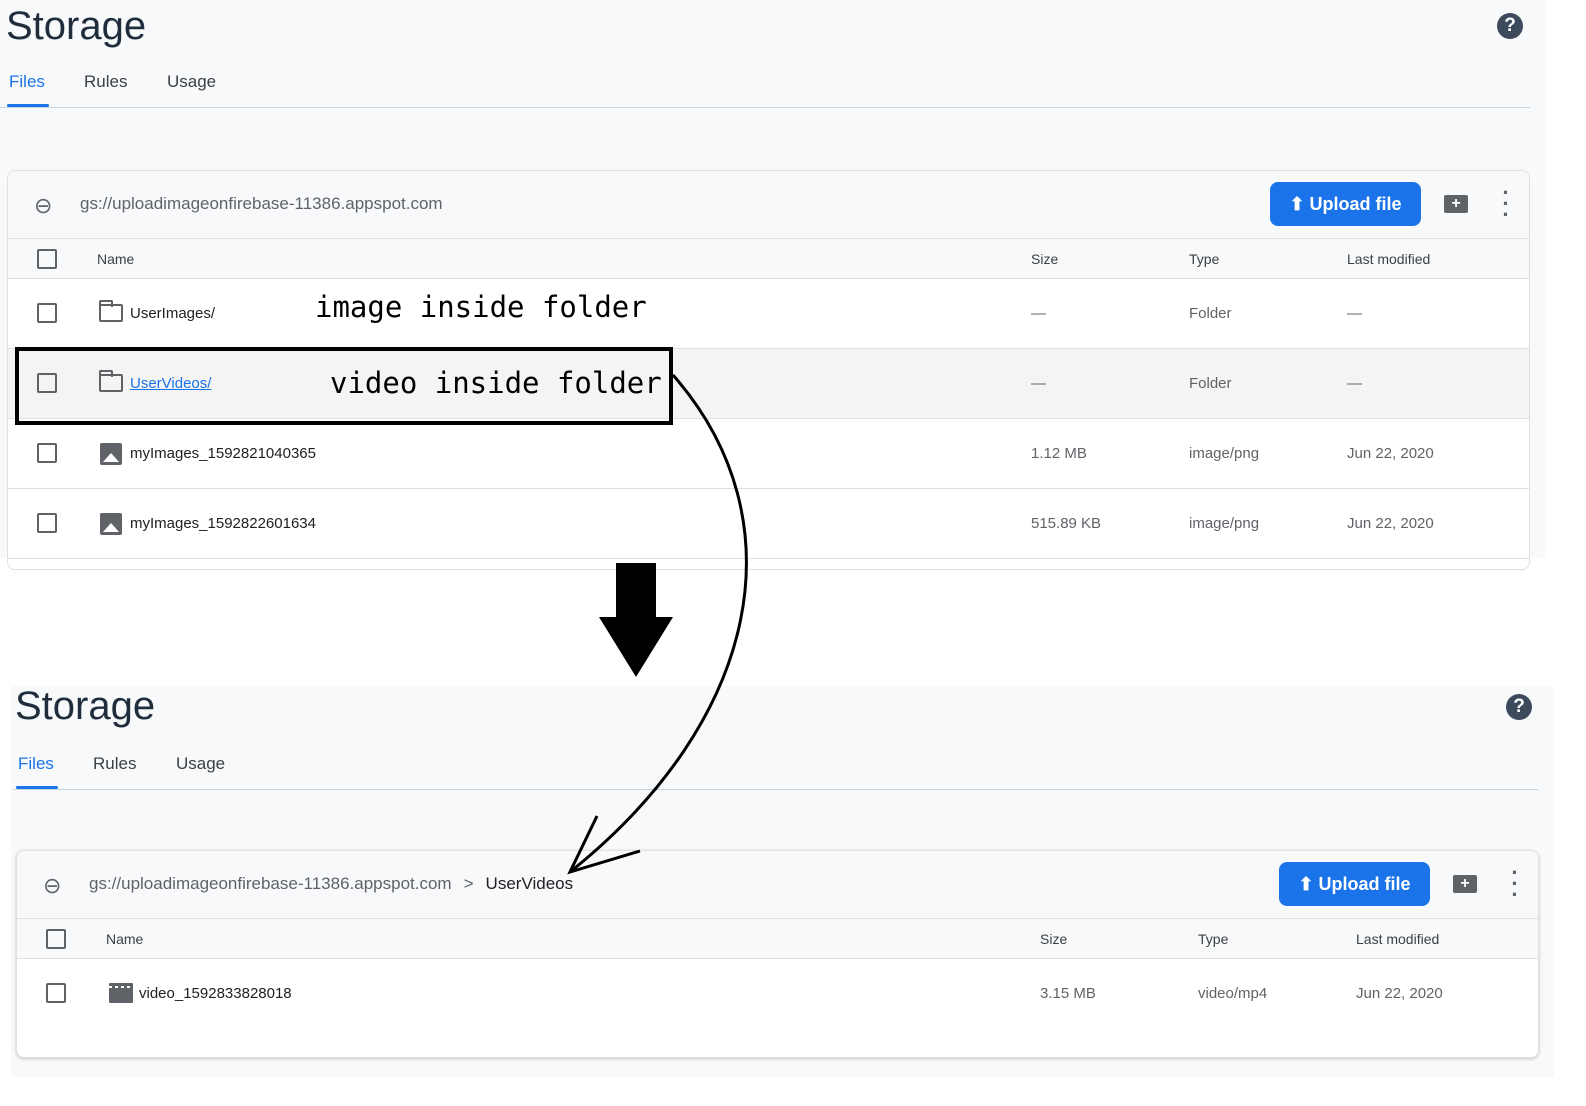 Image resolution: width=1586 pixels, height=1106 pixels. Describe the element at coordinates (636, 620) in the screenshot. I see `down-arrow-icon` at that location.